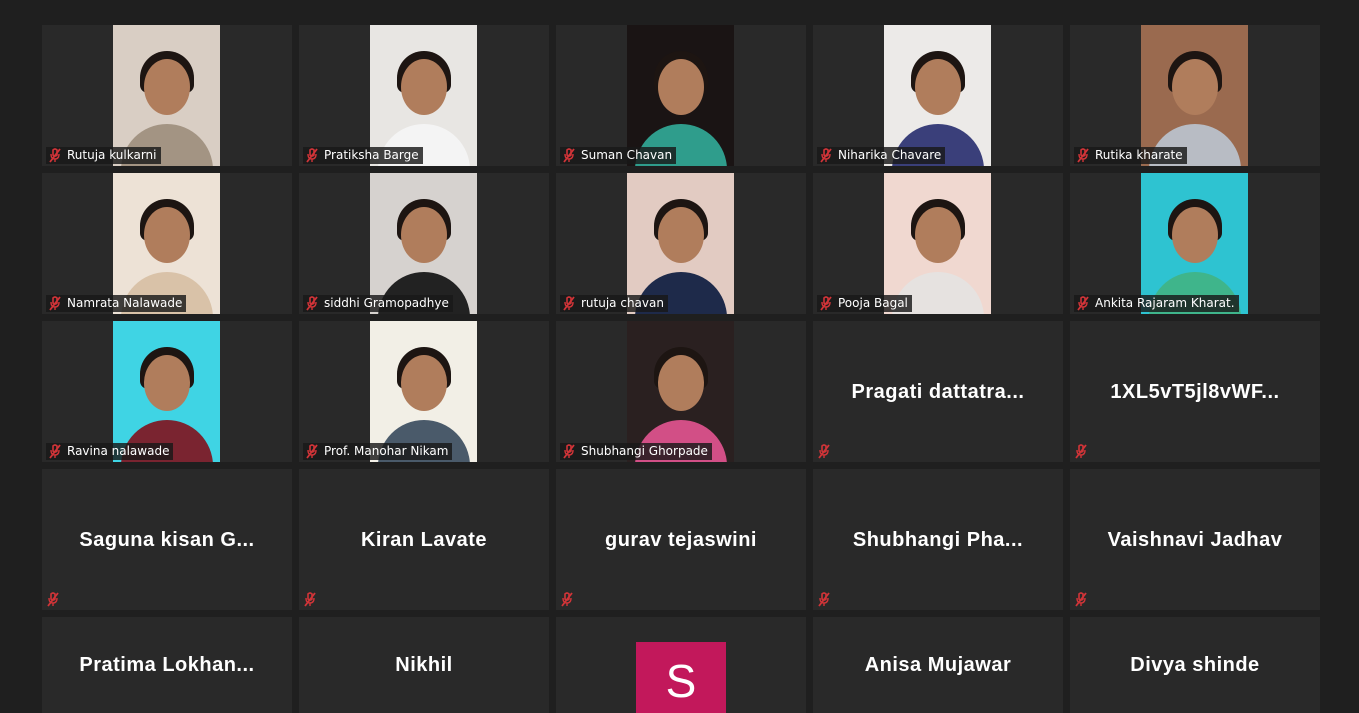 This screenshot has width=1359, height=713. I want to click on participant-tile: Kiran Lavate, so click(424, 539).